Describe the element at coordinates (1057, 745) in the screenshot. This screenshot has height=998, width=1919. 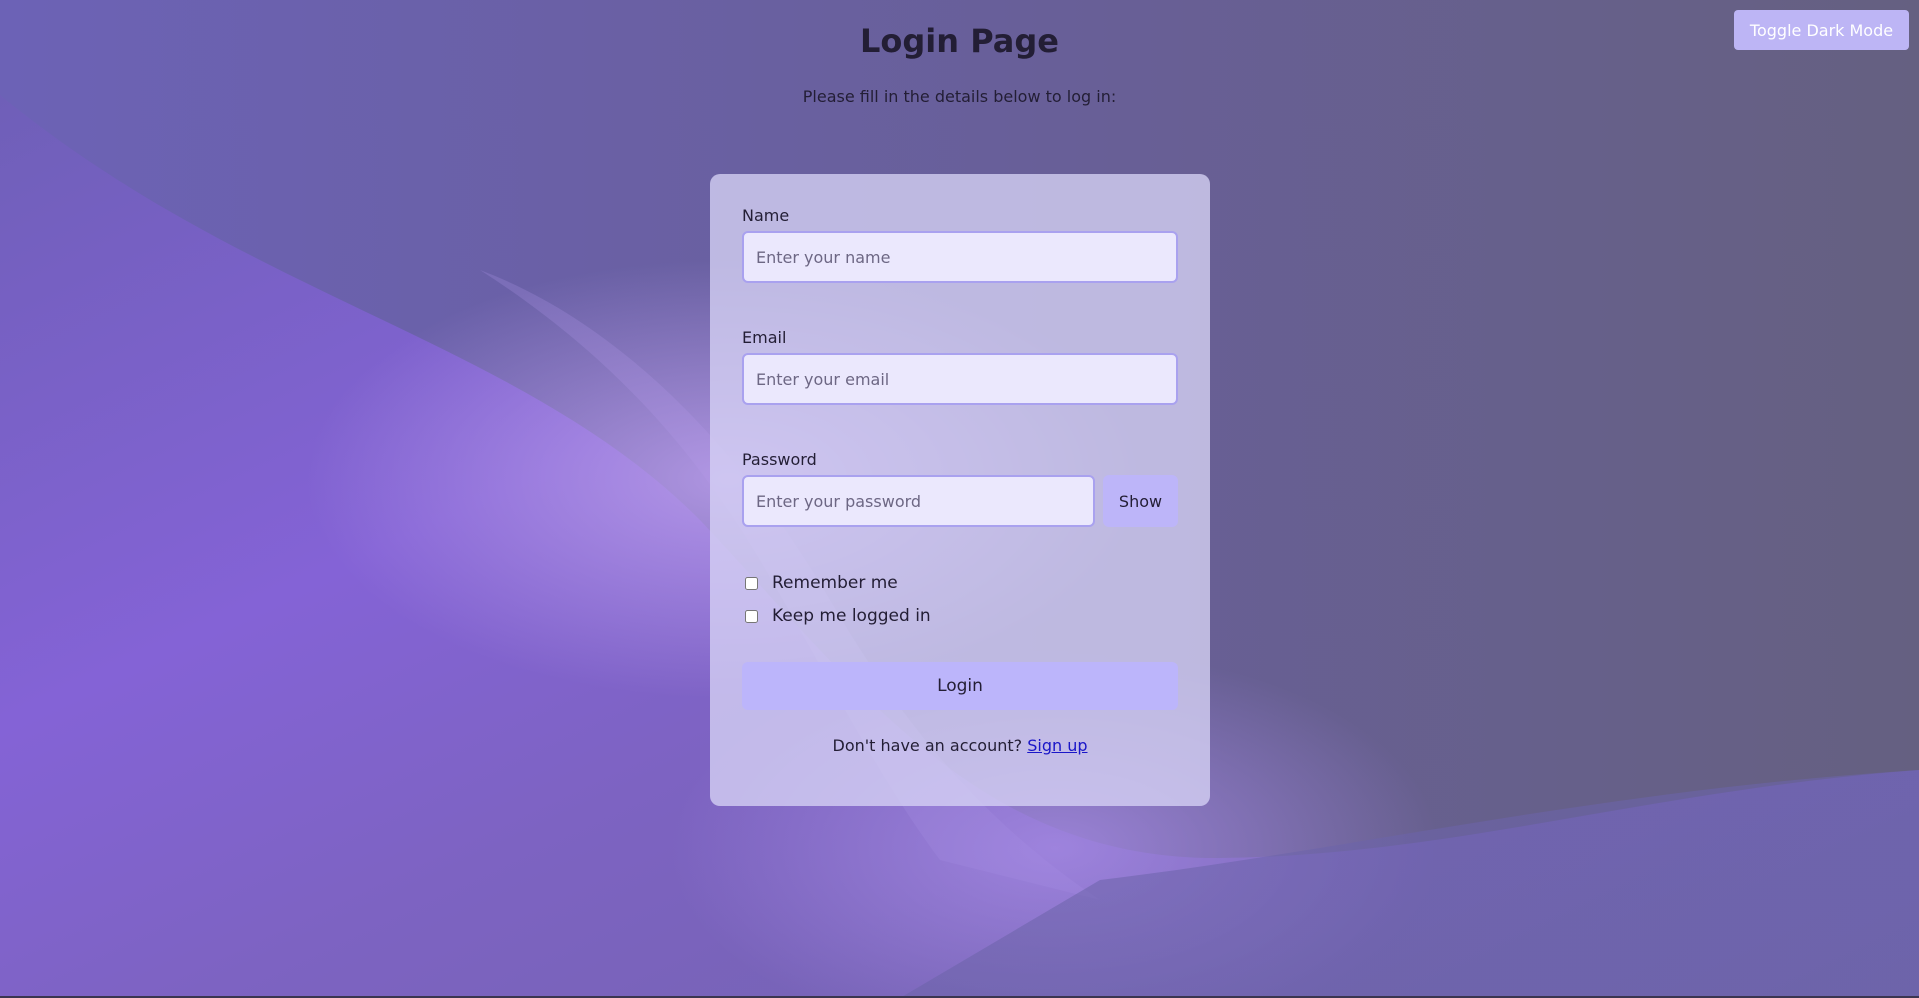
I see `signup-link: Sign up` at that location.